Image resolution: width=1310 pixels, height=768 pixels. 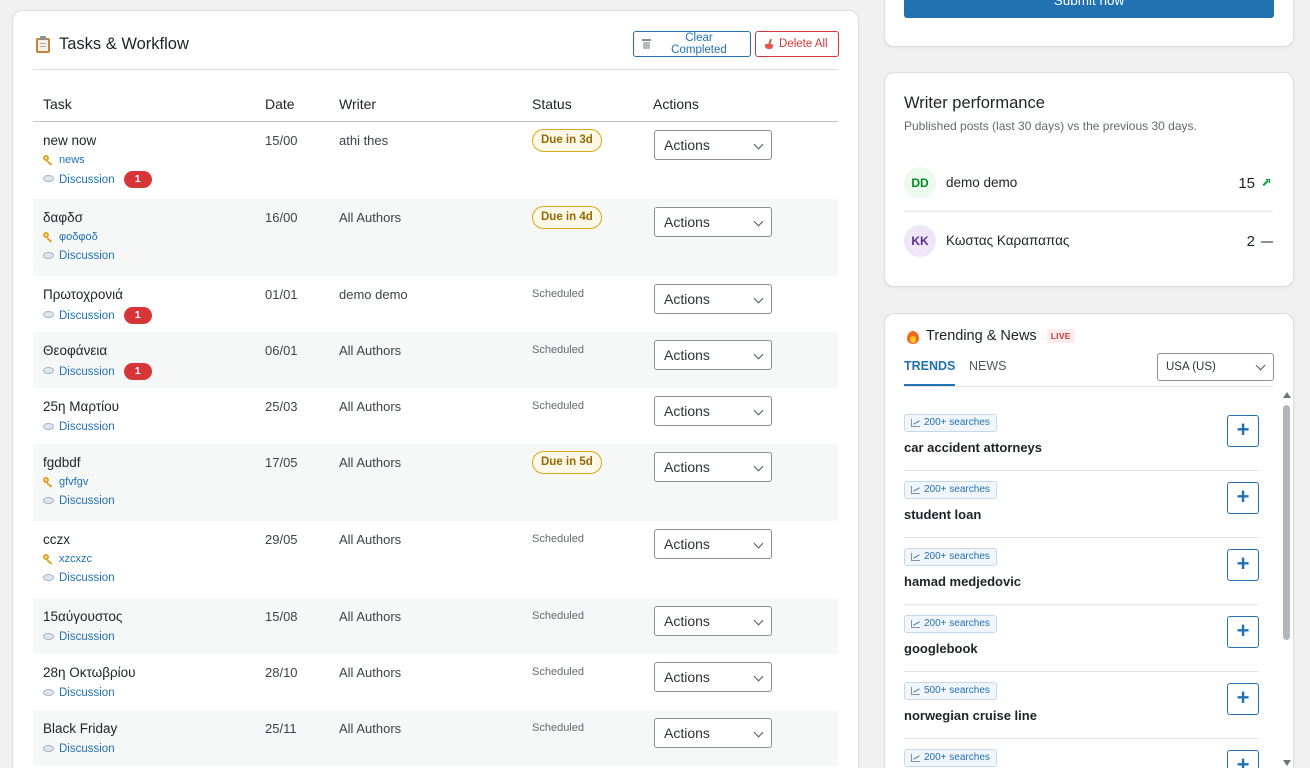 What do you see at coordinates (646, 44) in the screenshot?
I see `trash-icon` at bounding box center [646, 44].